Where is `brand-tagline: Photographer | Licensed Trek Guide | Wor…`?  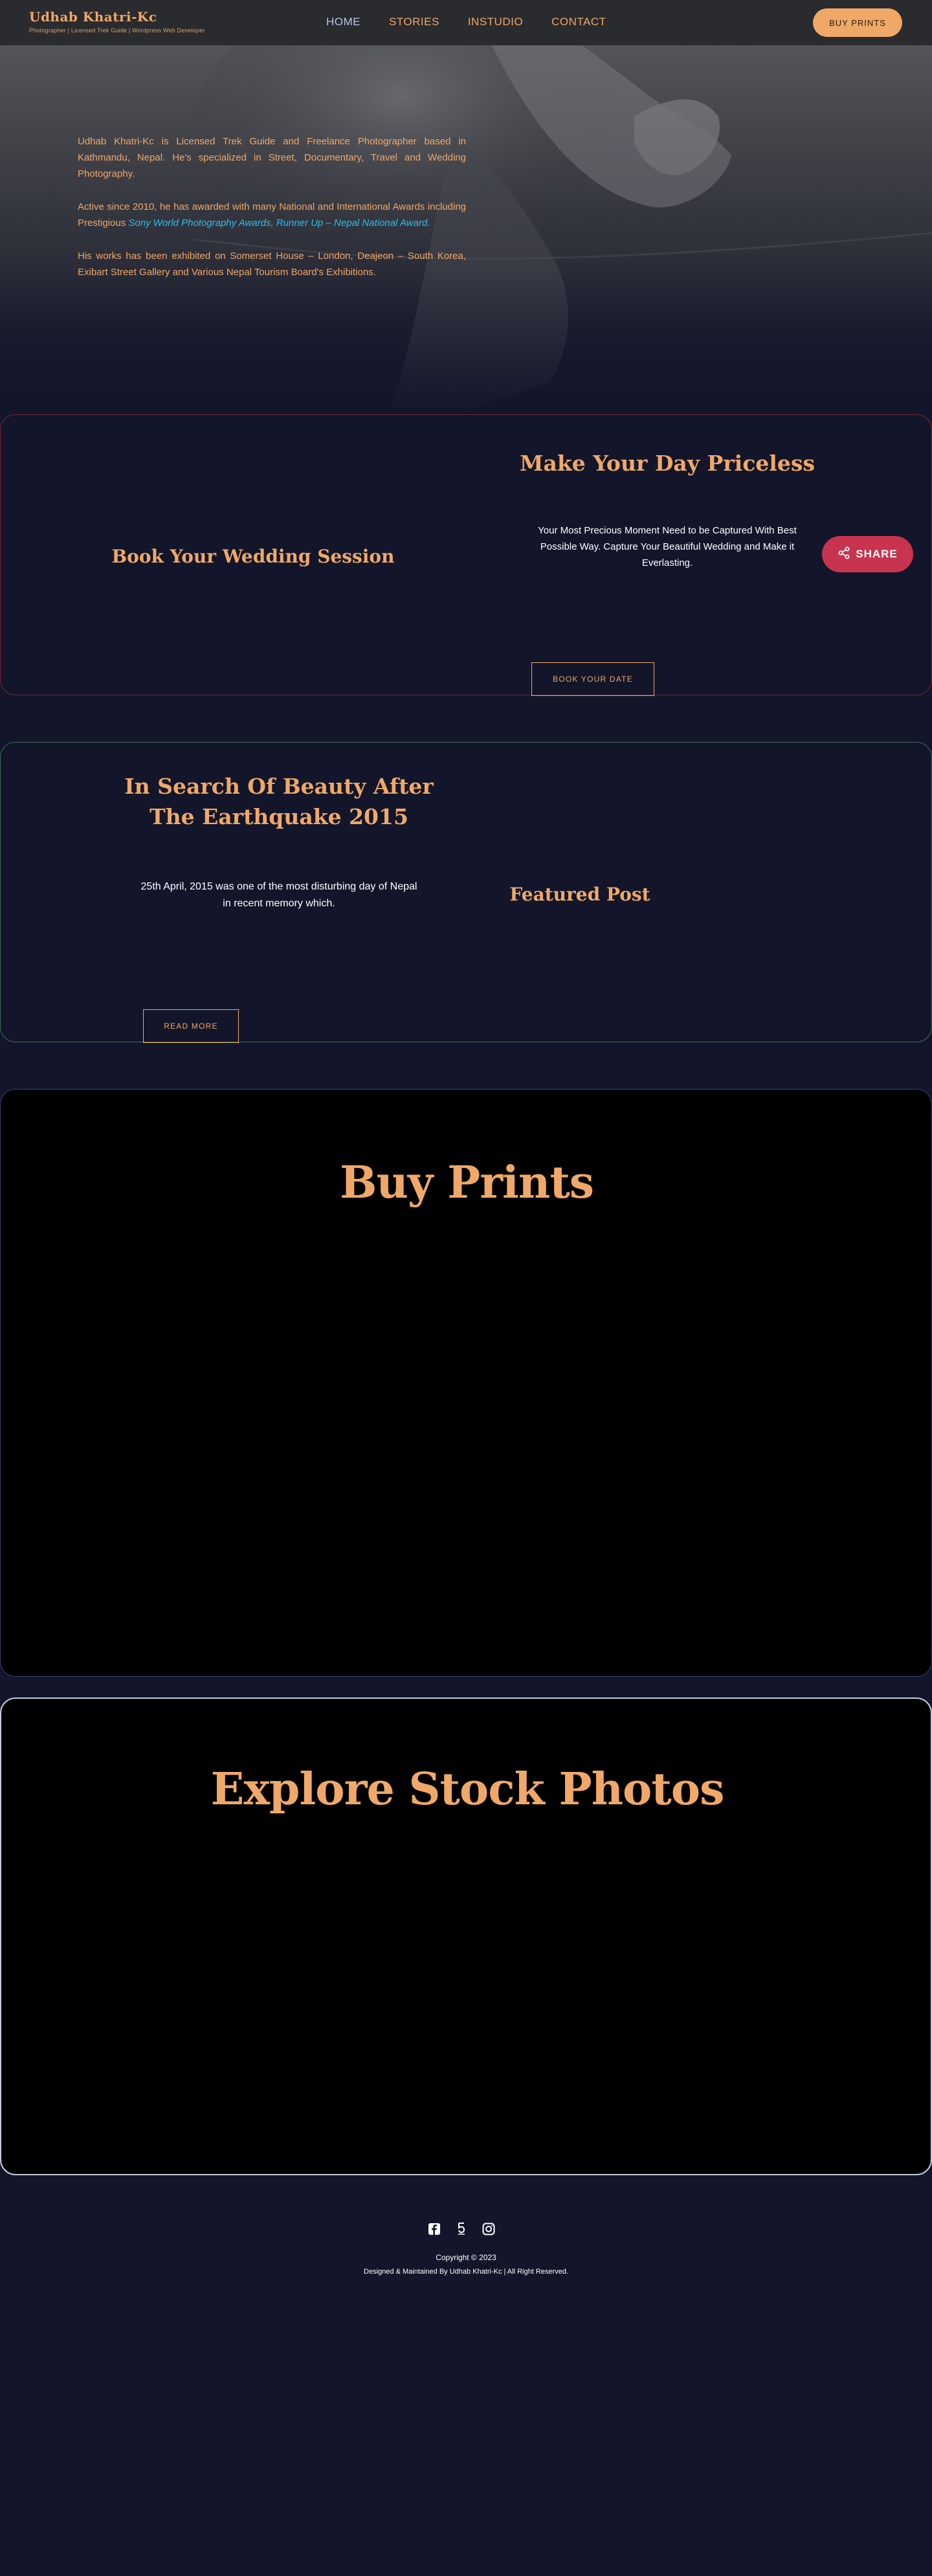 brand-tagline: Photographer | Licensed Trek Guide | Wor… is located at coordinates (117, 31).